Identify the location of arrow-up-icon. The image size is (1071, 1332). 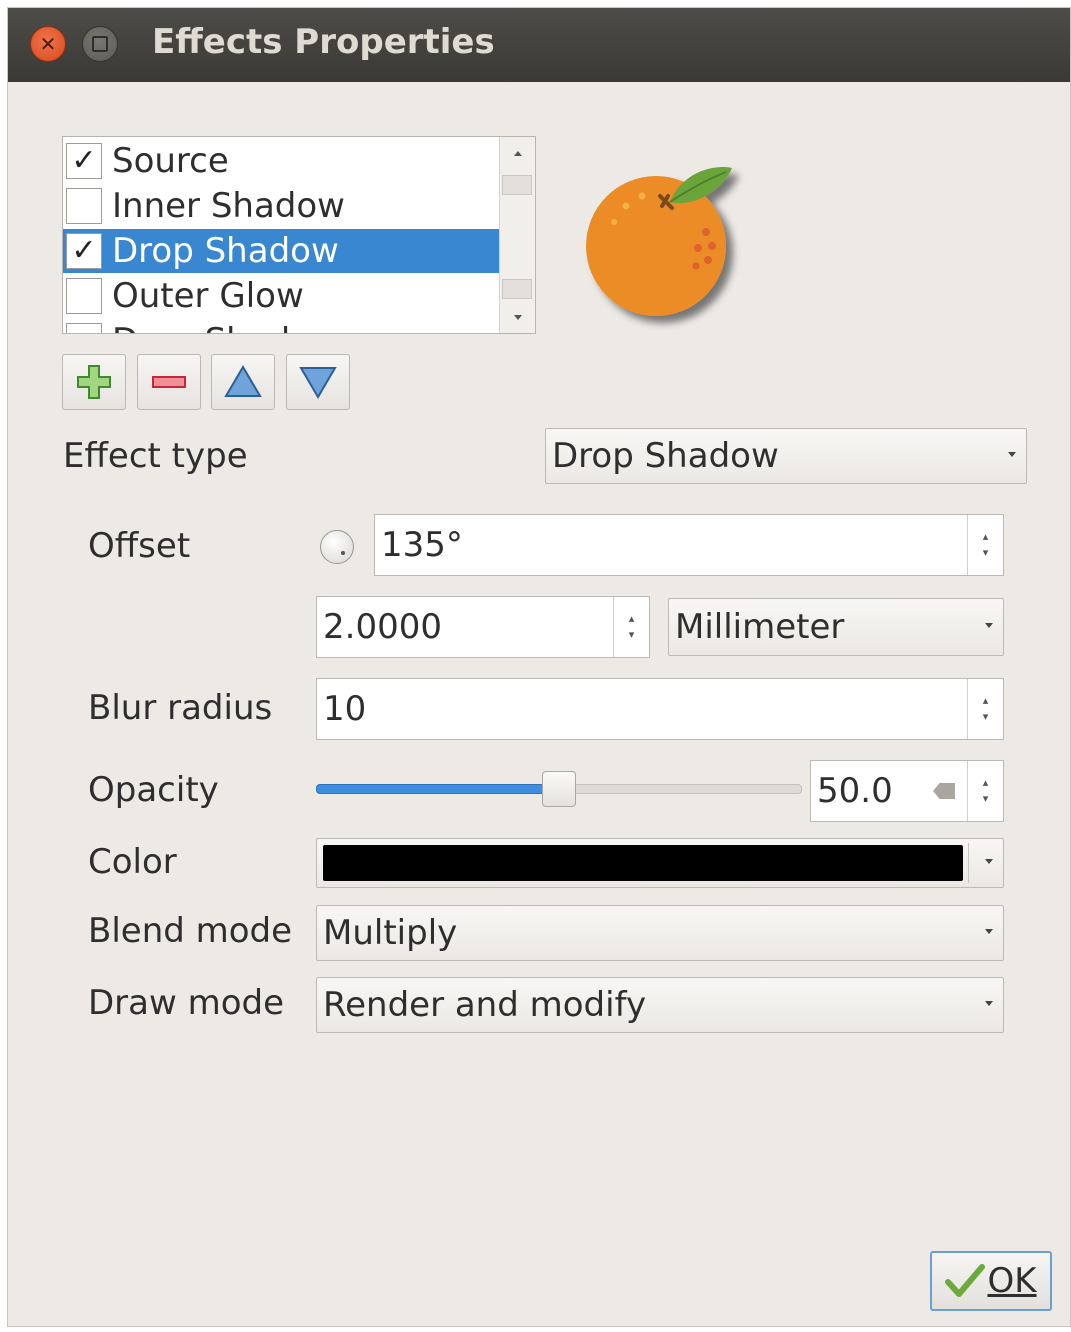
(243, 381).